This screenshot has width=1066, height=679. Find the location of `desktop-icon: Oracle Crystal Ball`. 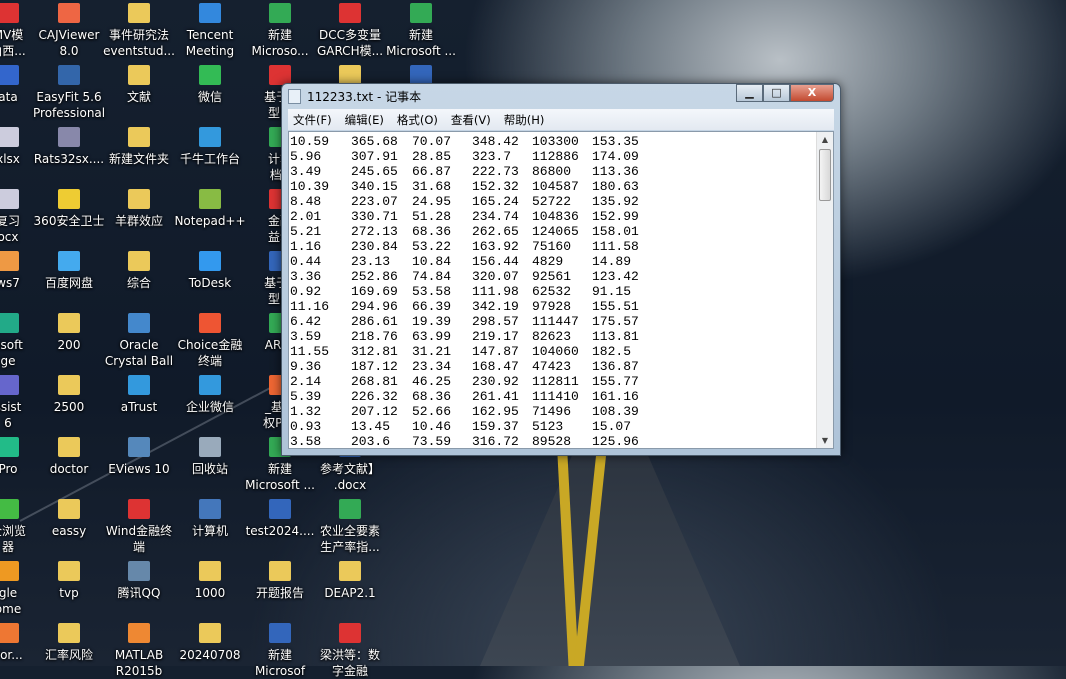

desktop-icon: Oracle Crystal Ball is located at coordinates (139, 341).